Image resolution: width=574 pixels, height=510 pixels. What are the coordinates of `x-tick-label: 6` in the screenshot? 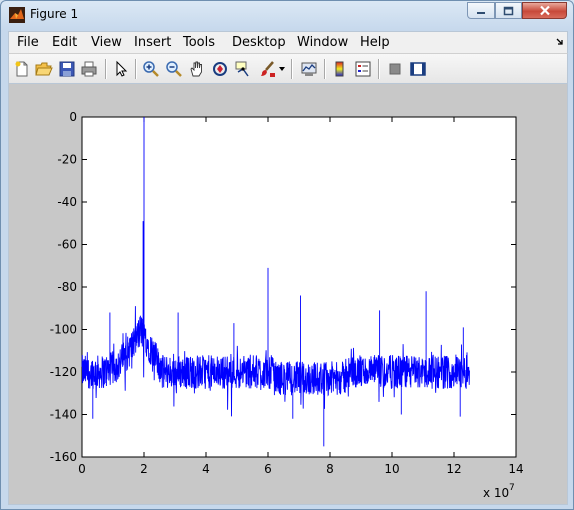 It's located at (268, 469).